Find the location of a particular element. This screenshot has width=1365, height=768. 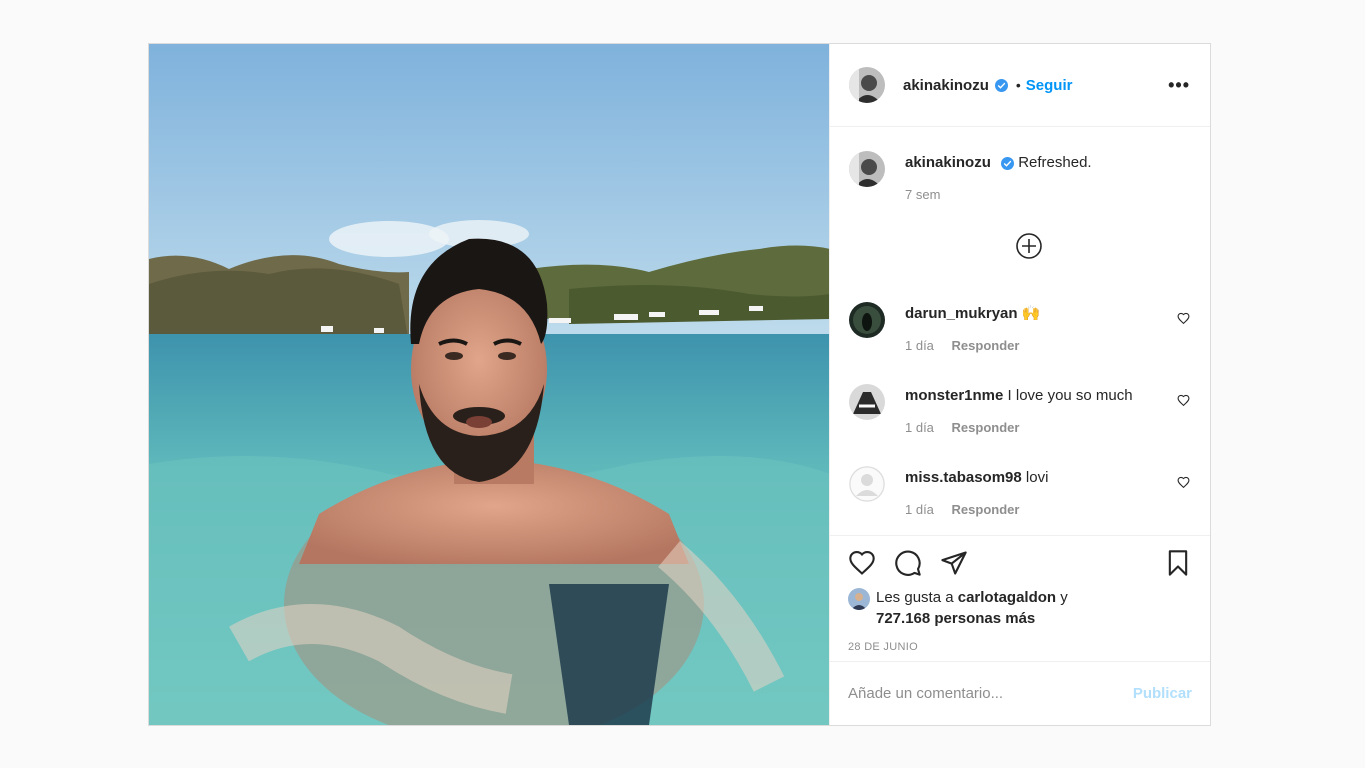

caption-row: akinakinozu Refreshed. 7 sem is located at coordinates (1020, 178).